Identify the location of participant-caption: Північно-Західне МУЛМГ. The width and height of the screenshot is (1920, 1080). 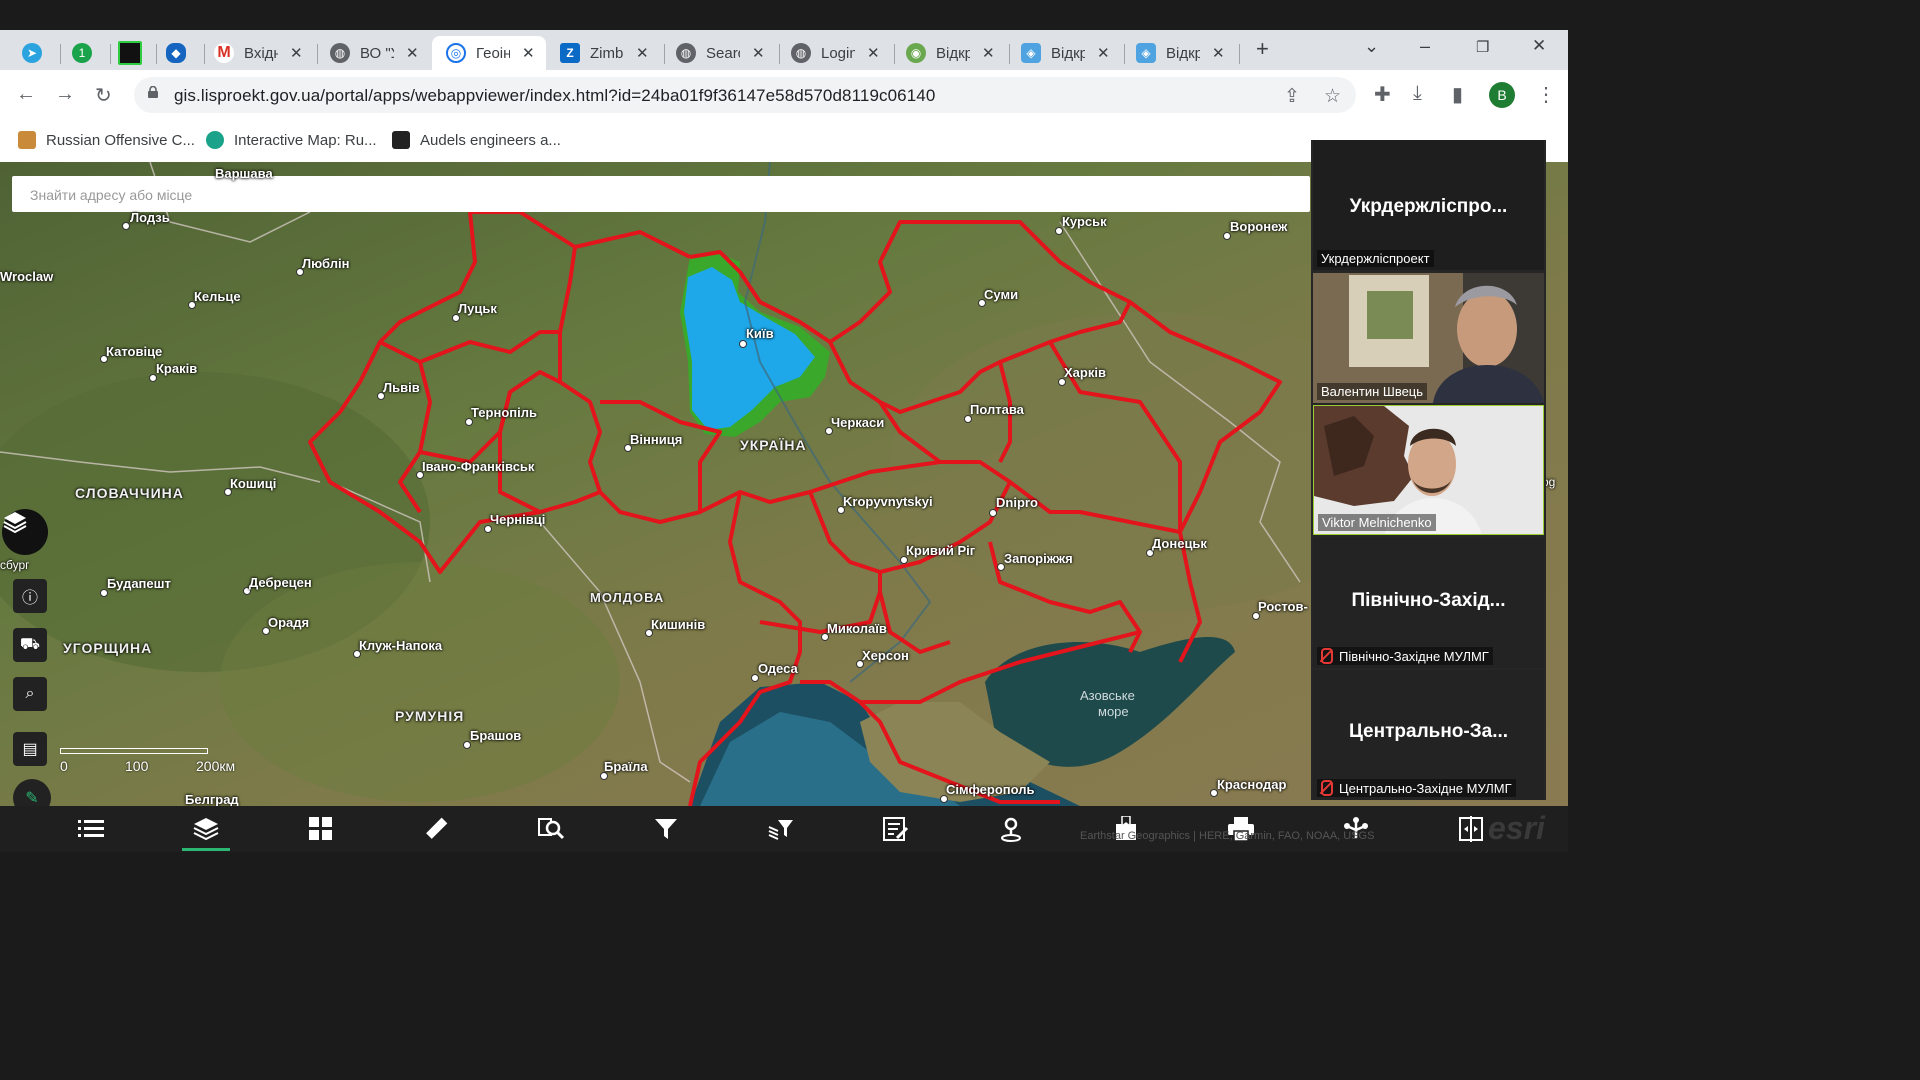
(1405, 656).